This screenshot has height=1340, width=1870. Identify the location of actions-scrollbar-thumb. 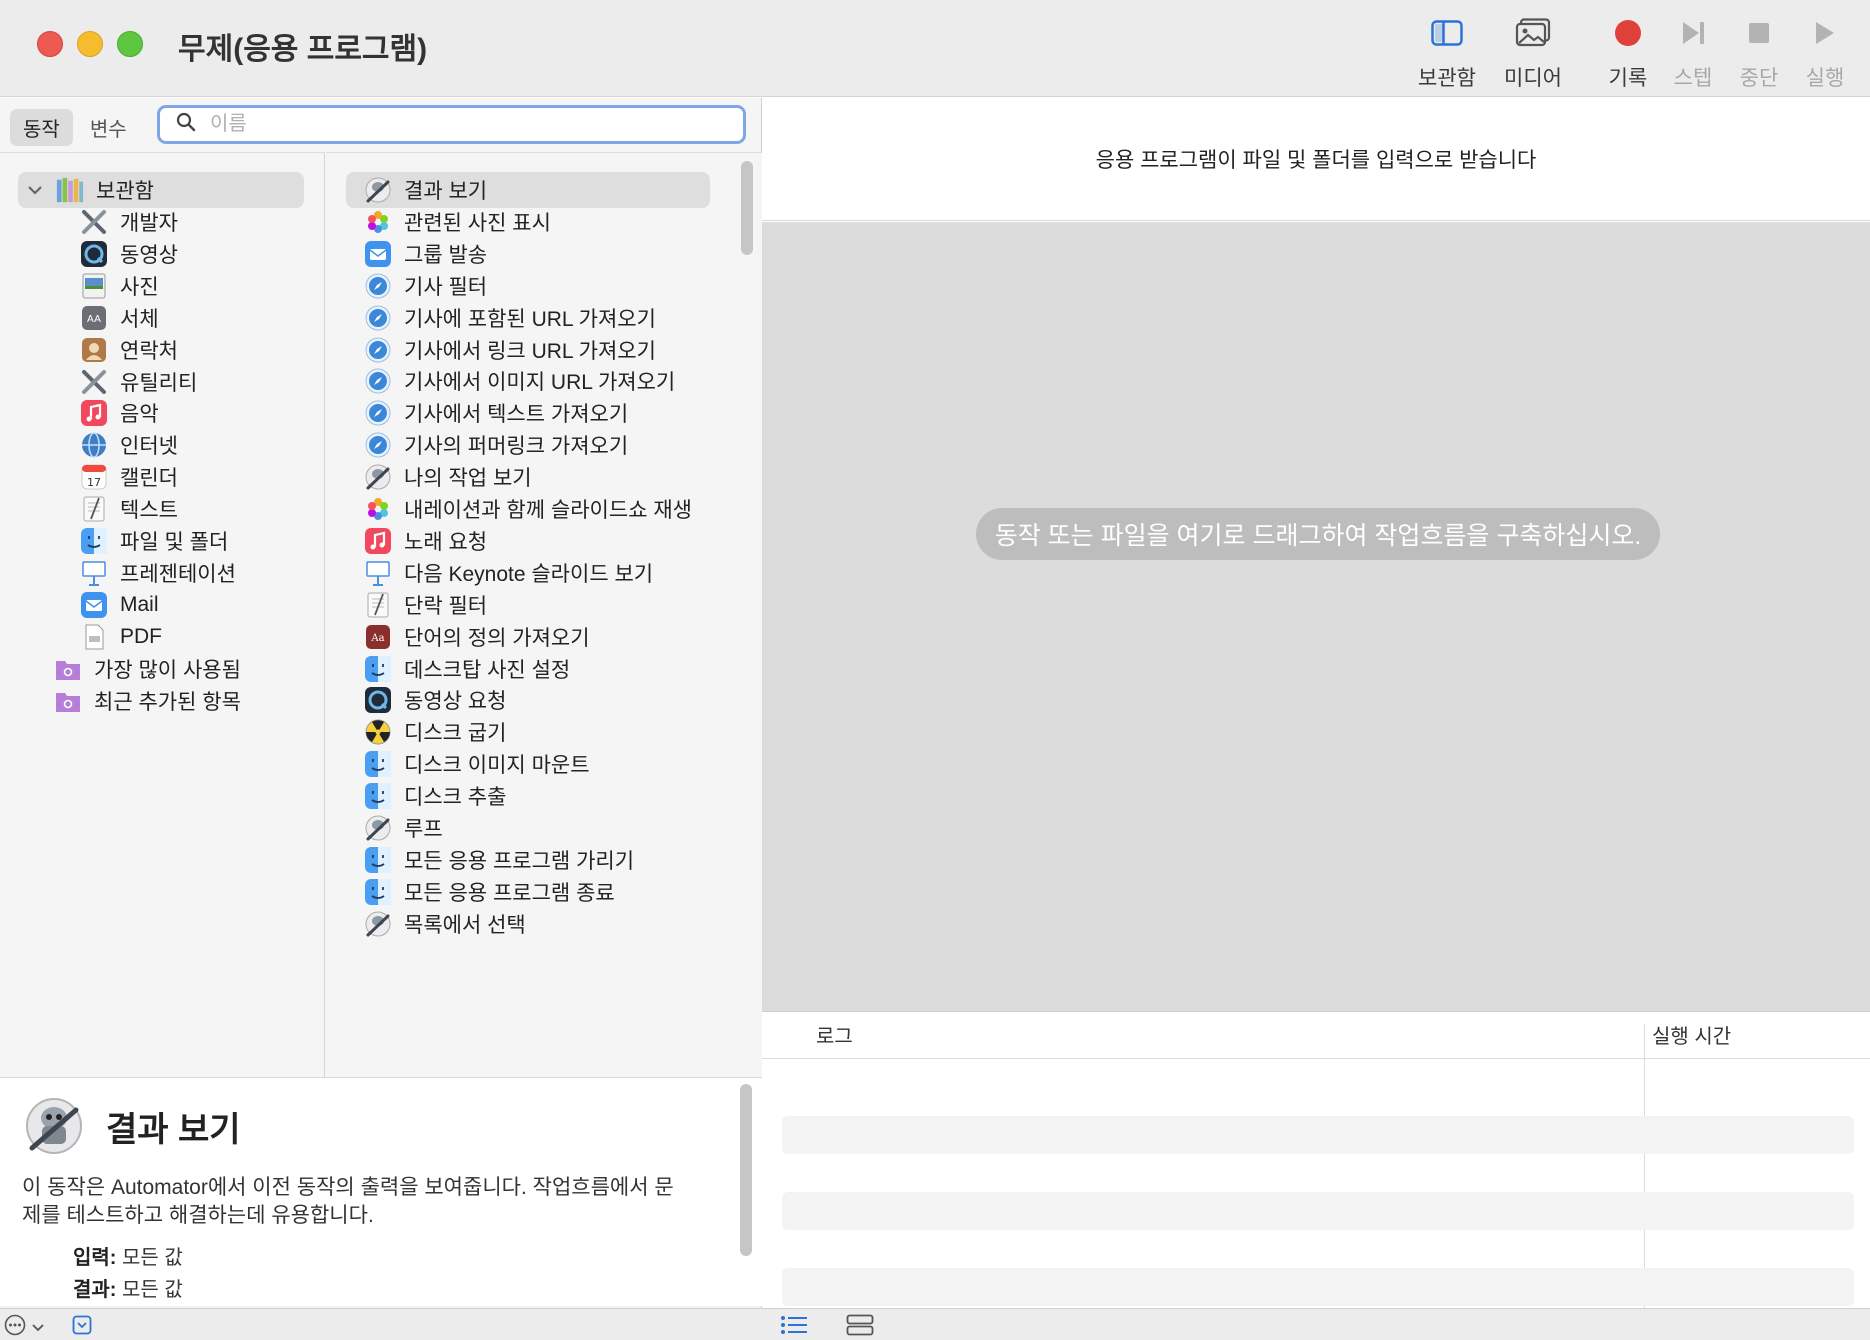
(747, 208).